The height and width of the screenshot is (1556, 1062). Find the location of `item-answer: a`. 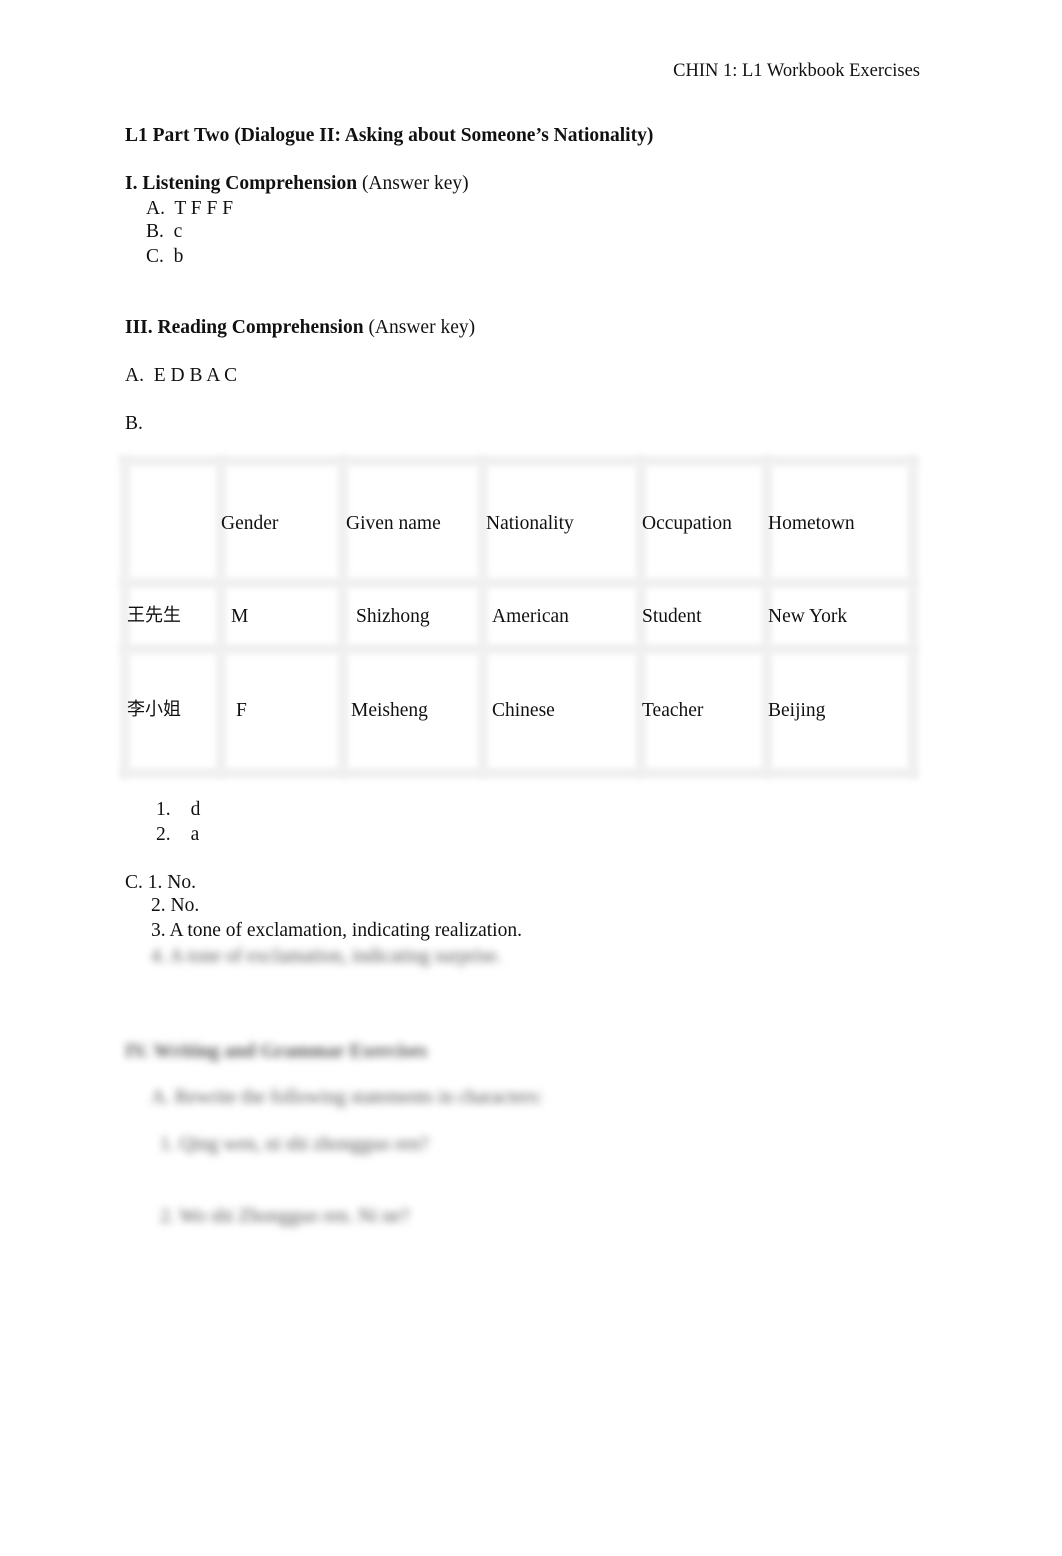

item-answer: a is located at coordinates (195, 834).